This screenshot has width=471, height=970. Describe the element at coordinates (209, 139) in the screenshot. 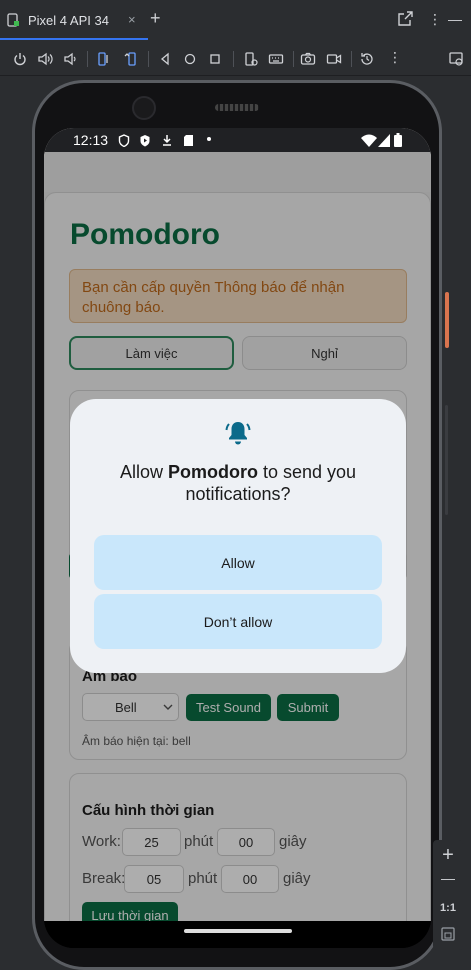

I see `notification-dot` at that location.